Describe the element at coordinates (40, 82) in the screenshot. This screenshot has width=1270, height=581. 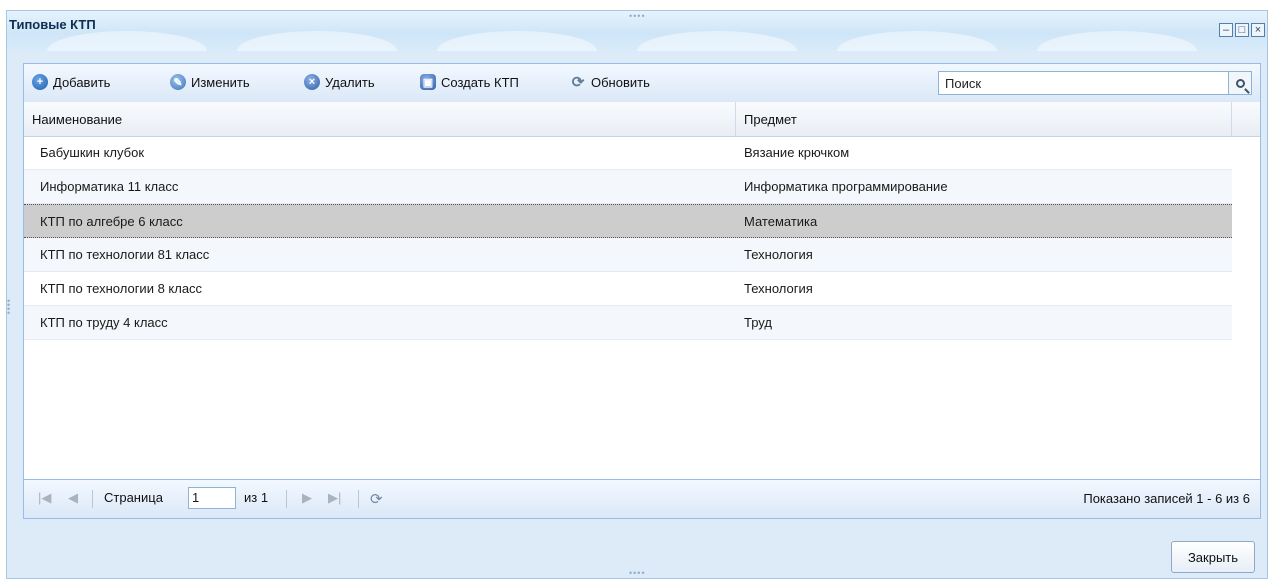
I see `add-icon: +` at that location.